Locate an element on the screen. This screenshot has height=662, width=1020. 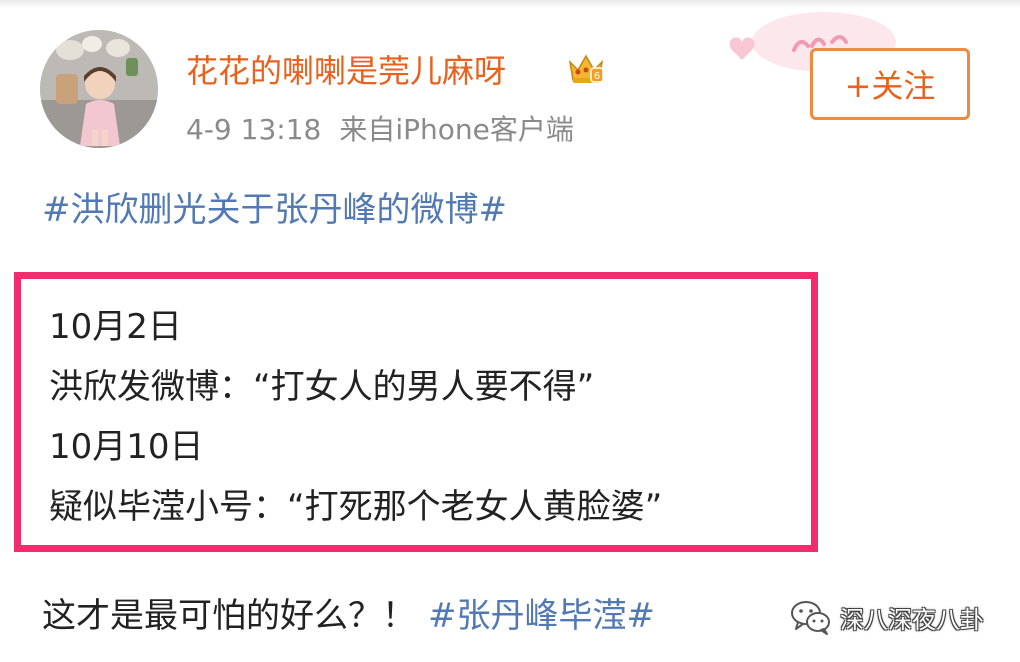
post-source: 来自iPhone客户端 is located at coordinates (456, 129).